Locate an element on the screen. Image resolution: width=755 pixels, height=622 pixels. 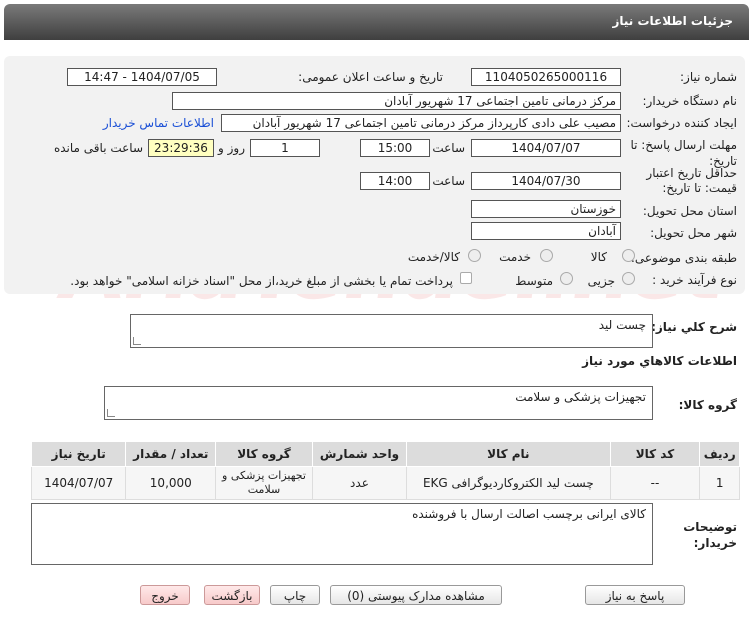
deadline-label: مهلت ارسال پاسخ: تا تاریخ: is located at coordinates (683, 153).